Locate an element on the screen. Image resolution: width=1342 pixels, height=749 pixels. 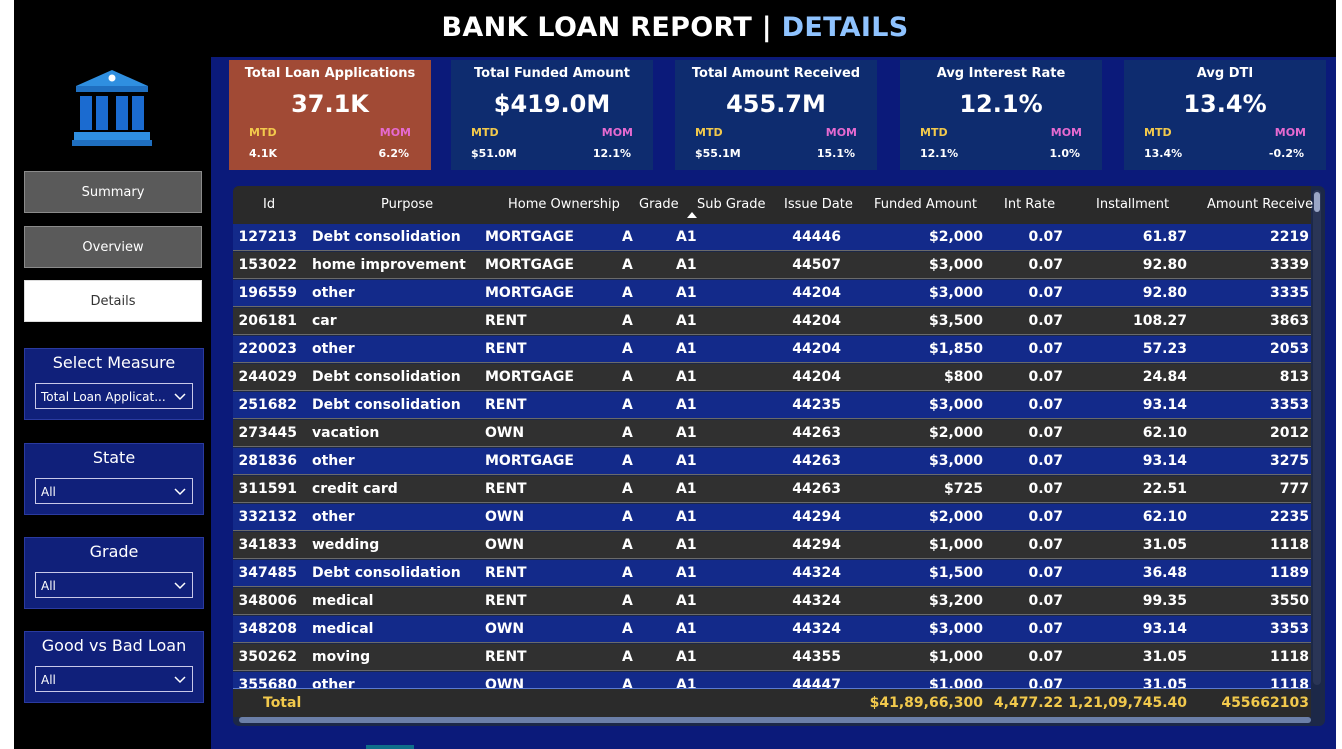
cell-issue-date: 44507 is located at coordinates (816, 265).